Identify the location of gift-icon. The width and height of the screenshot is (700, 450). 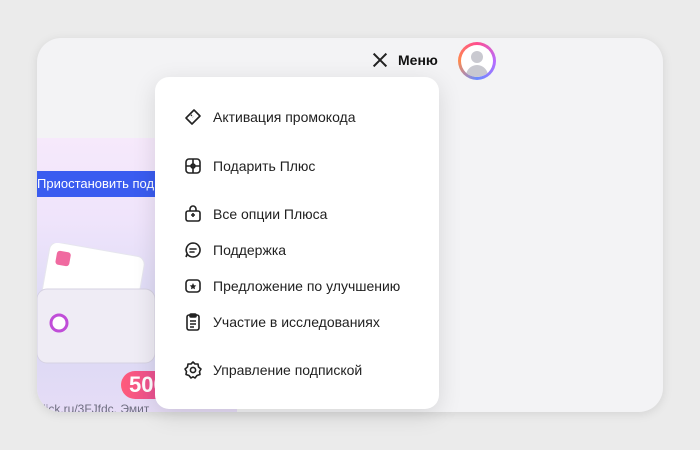
(193, 166).